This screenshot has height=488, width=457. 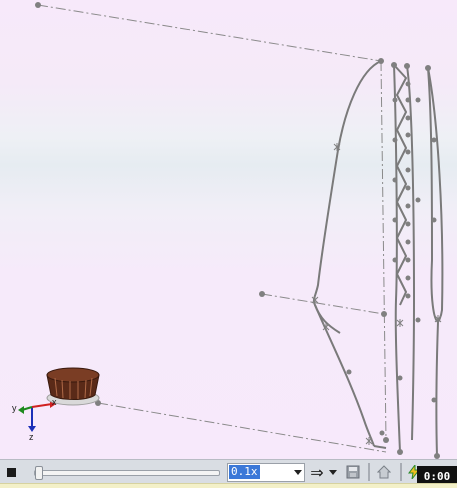 What do you see at coordinates (384, 472) in the screenshot?
I see `home-icon` at bounding box center [384, 472].